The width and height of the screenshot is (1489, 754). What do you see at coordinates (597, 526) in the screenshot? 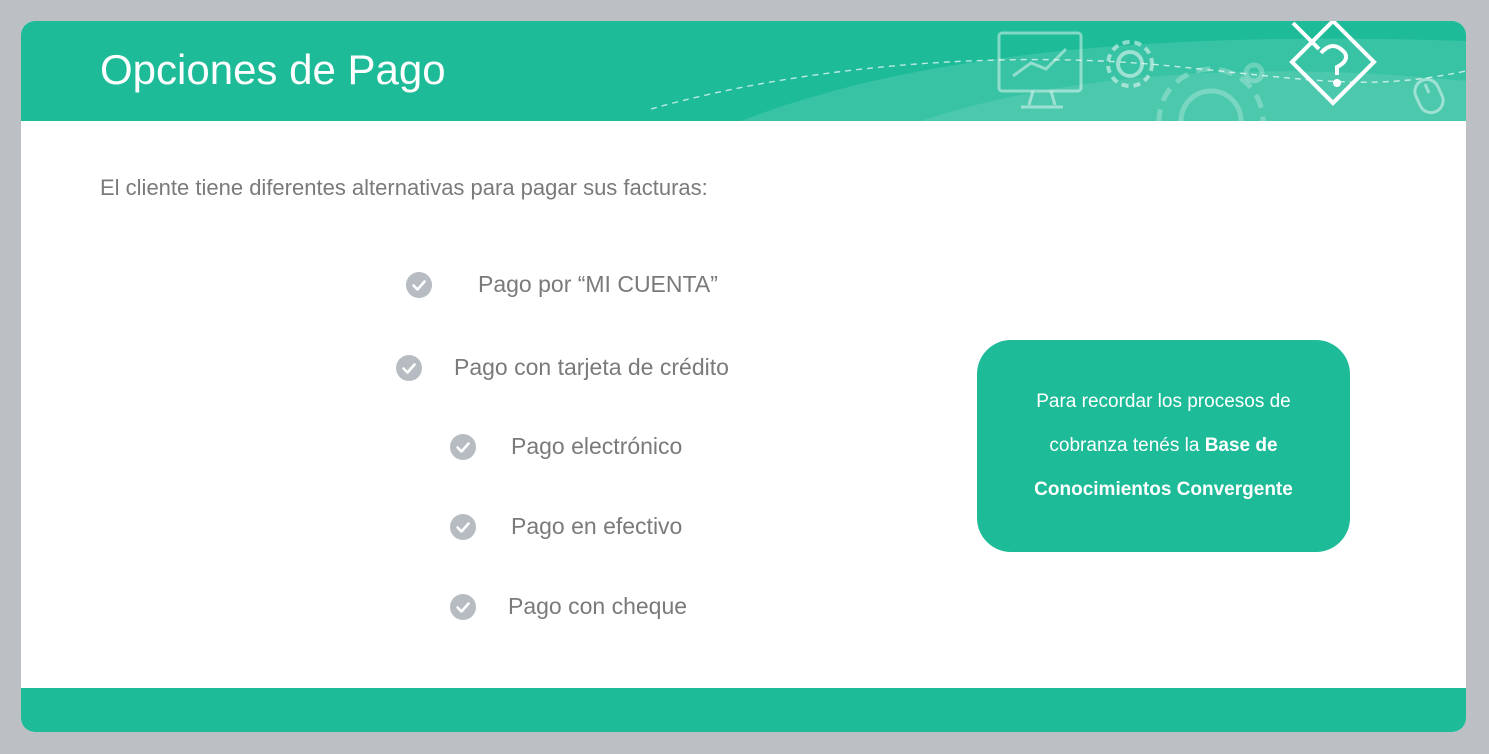
I see `option-label: Pago en efectivo` at bounding box center [597, 526].